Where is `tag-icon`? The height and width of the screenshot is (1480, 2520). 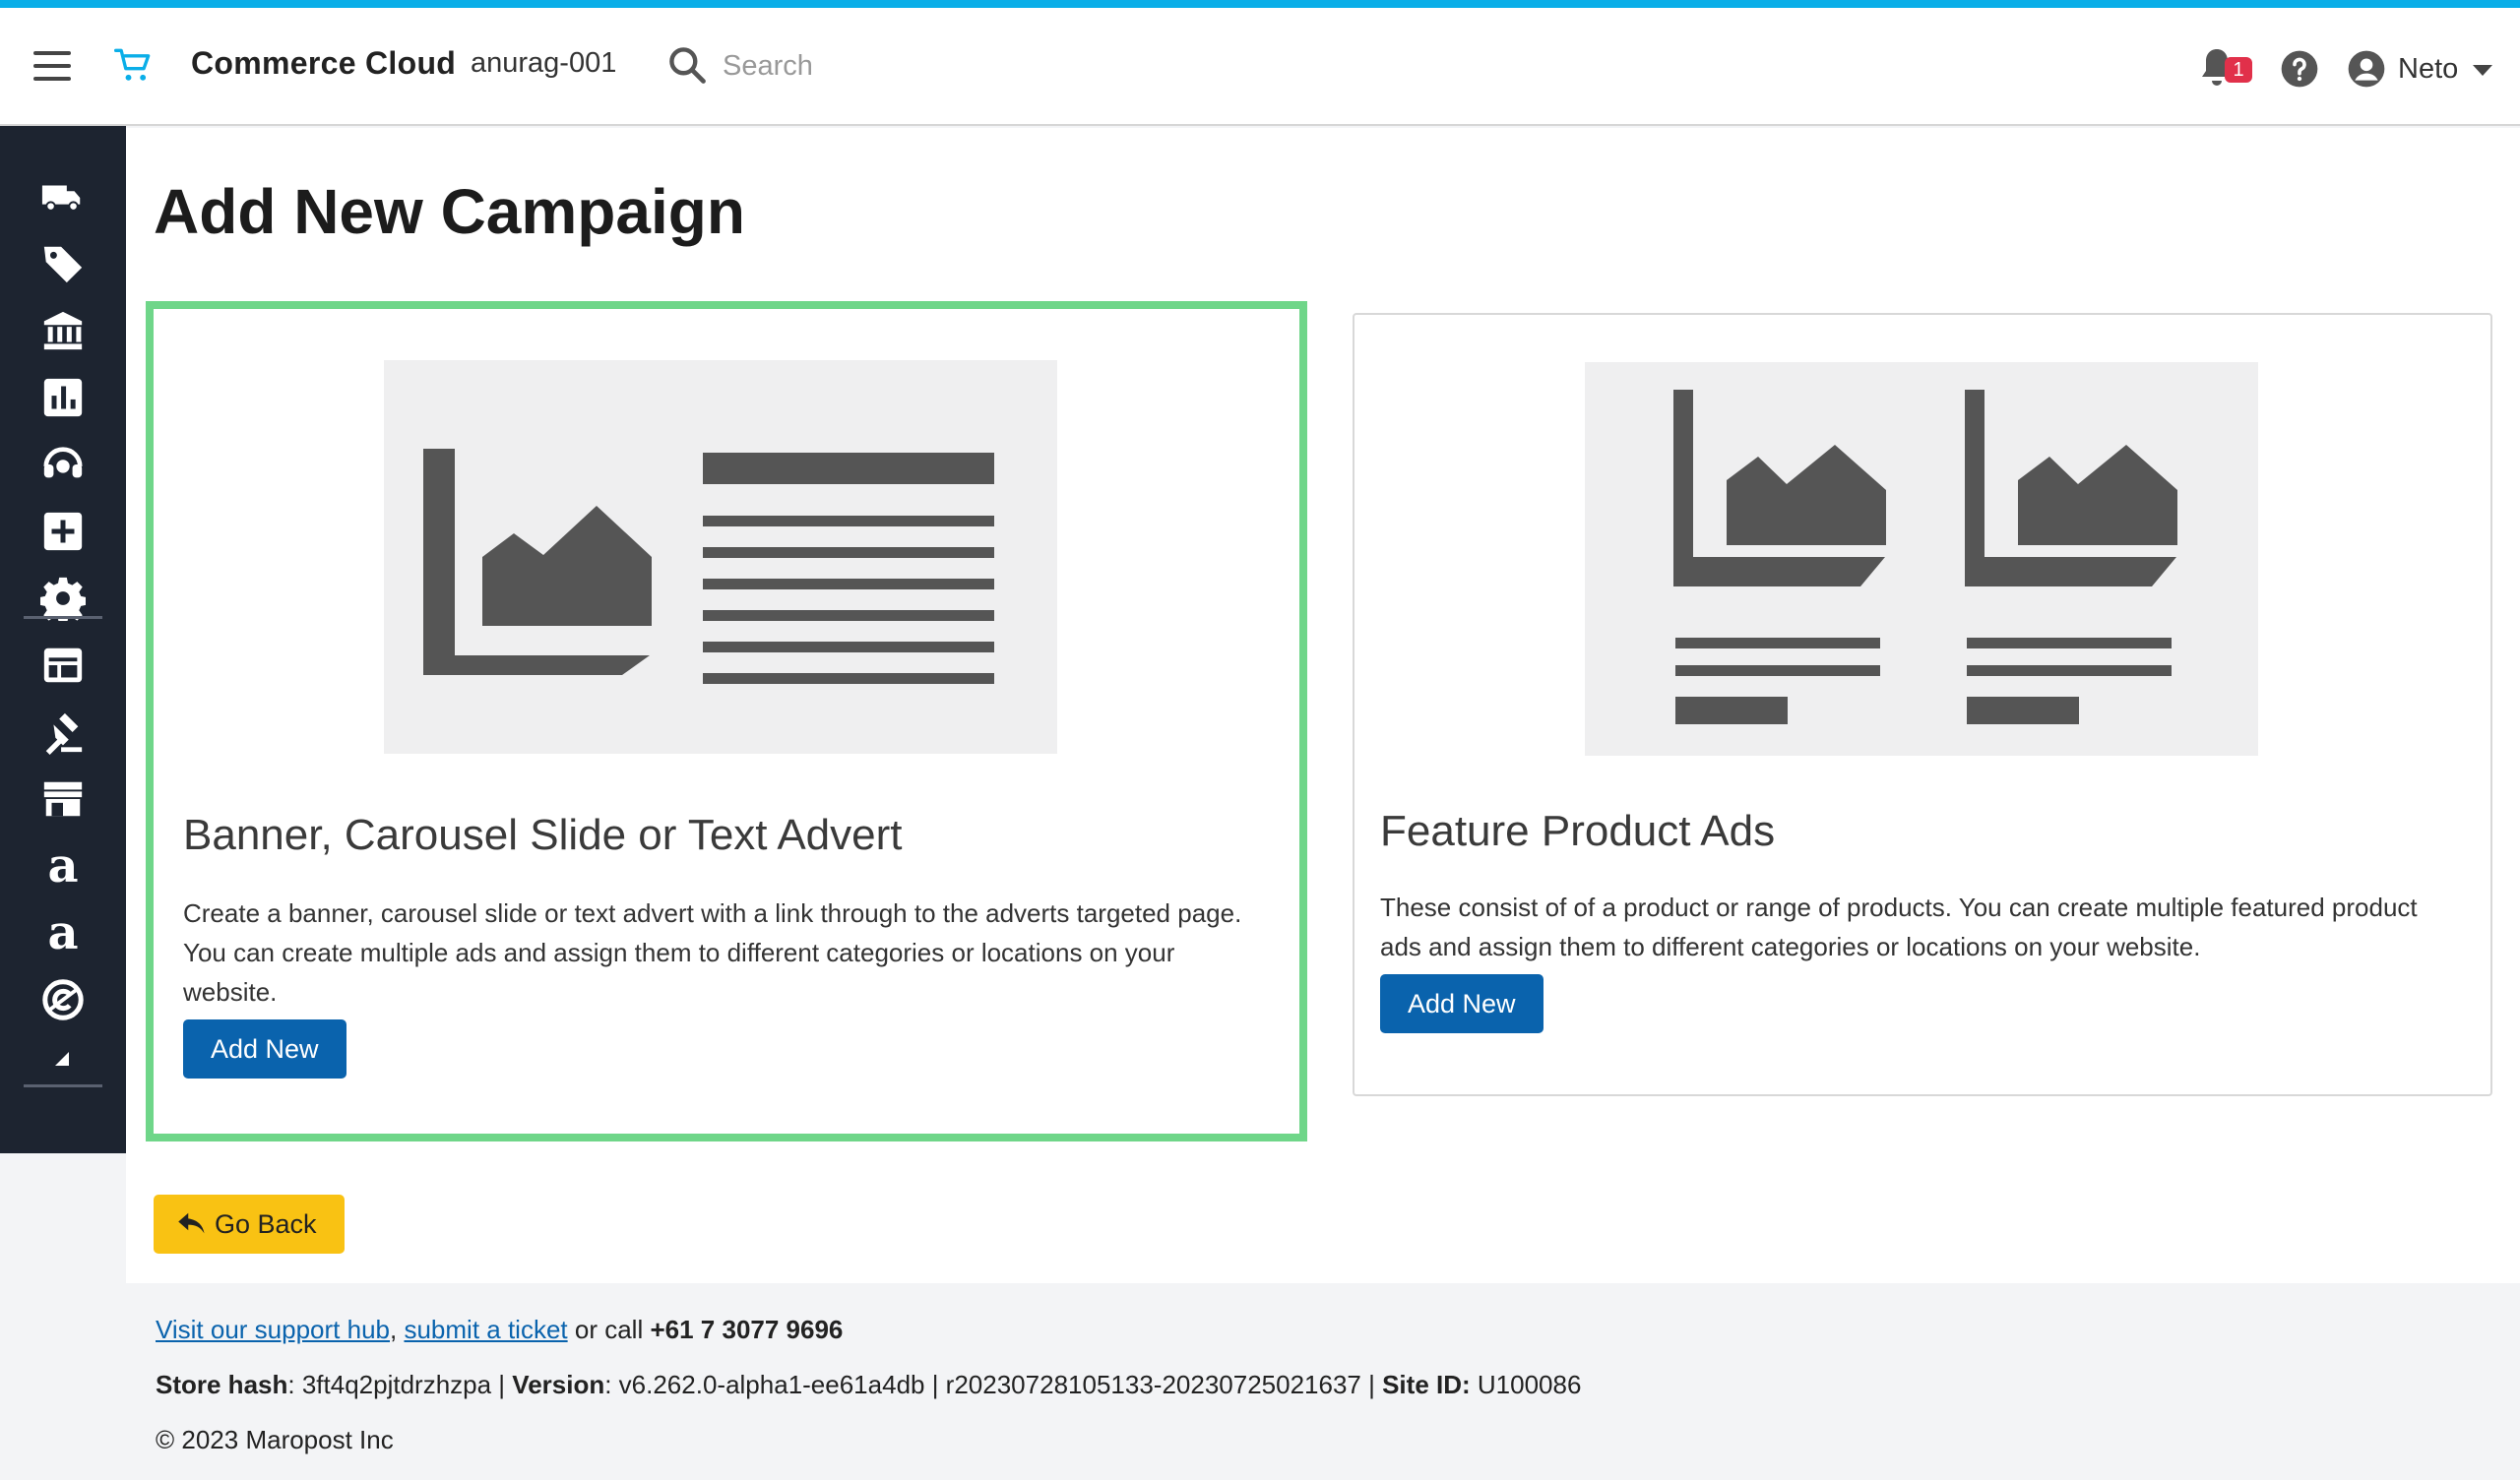
tag-icon is located at coordinates (63, 263).